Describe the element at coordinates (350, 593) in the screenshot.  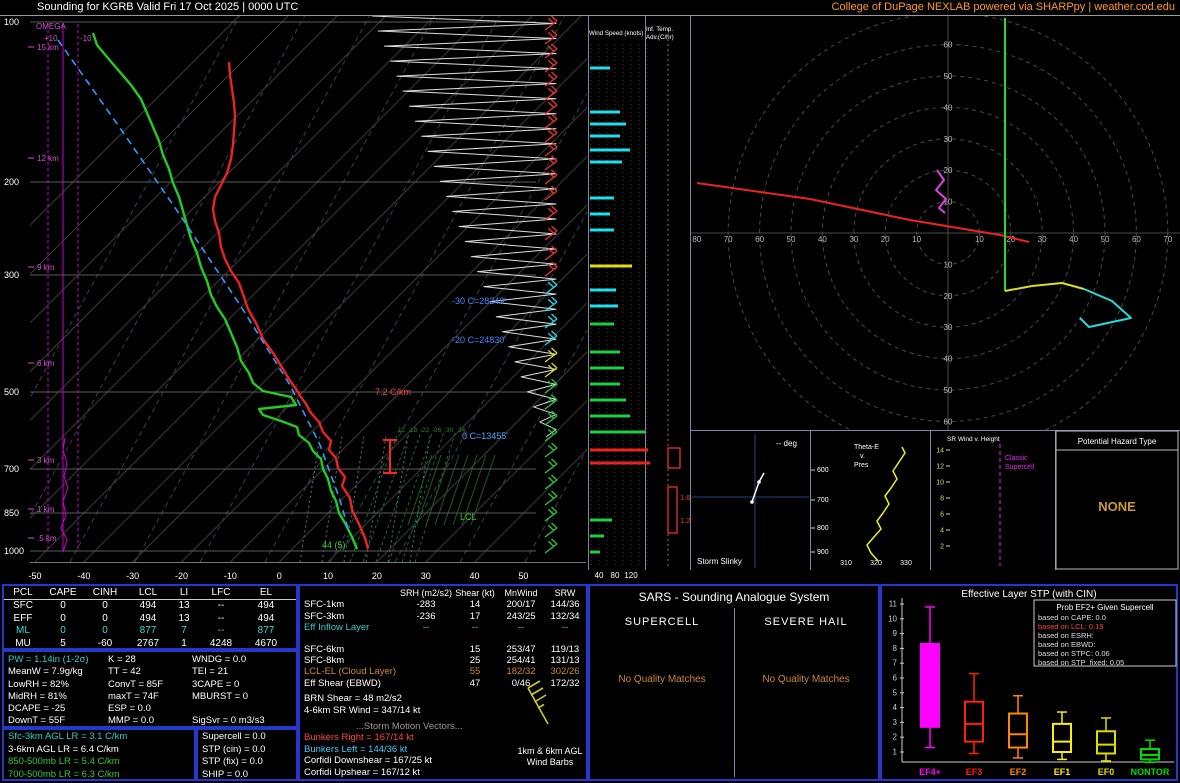
I see `kinematics-header-cell` at that location.